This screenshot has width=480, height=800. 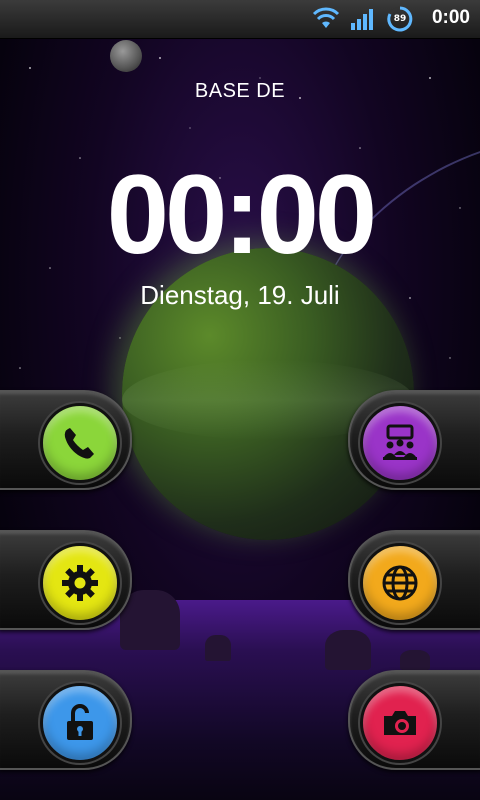 I want to click on battery-level: 89, so click(x=400, y=19).